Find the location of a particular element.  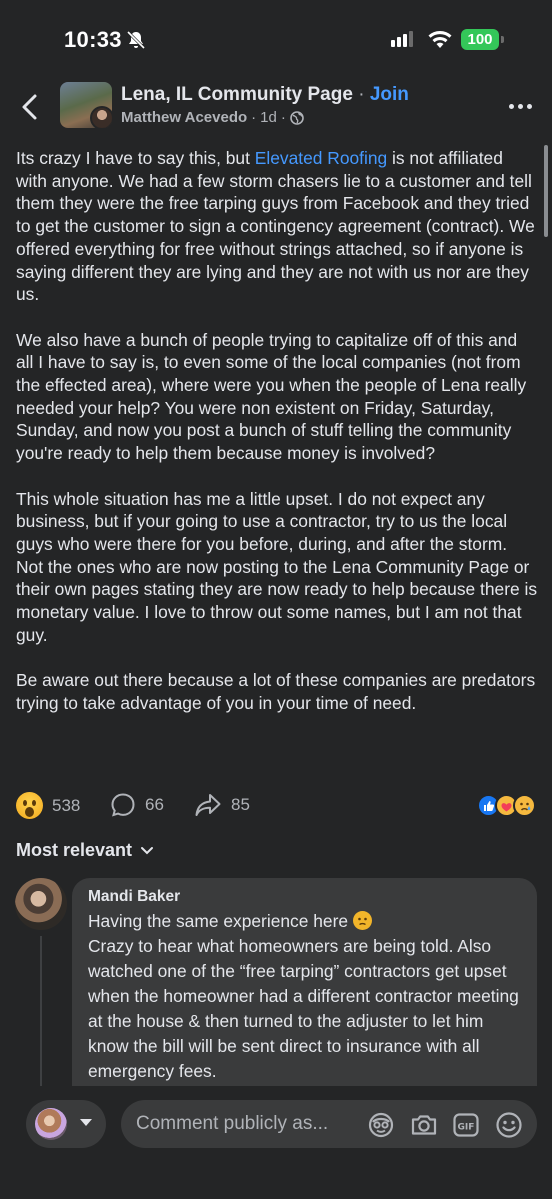

post-age: 1d is located at coordinates (268, 117).